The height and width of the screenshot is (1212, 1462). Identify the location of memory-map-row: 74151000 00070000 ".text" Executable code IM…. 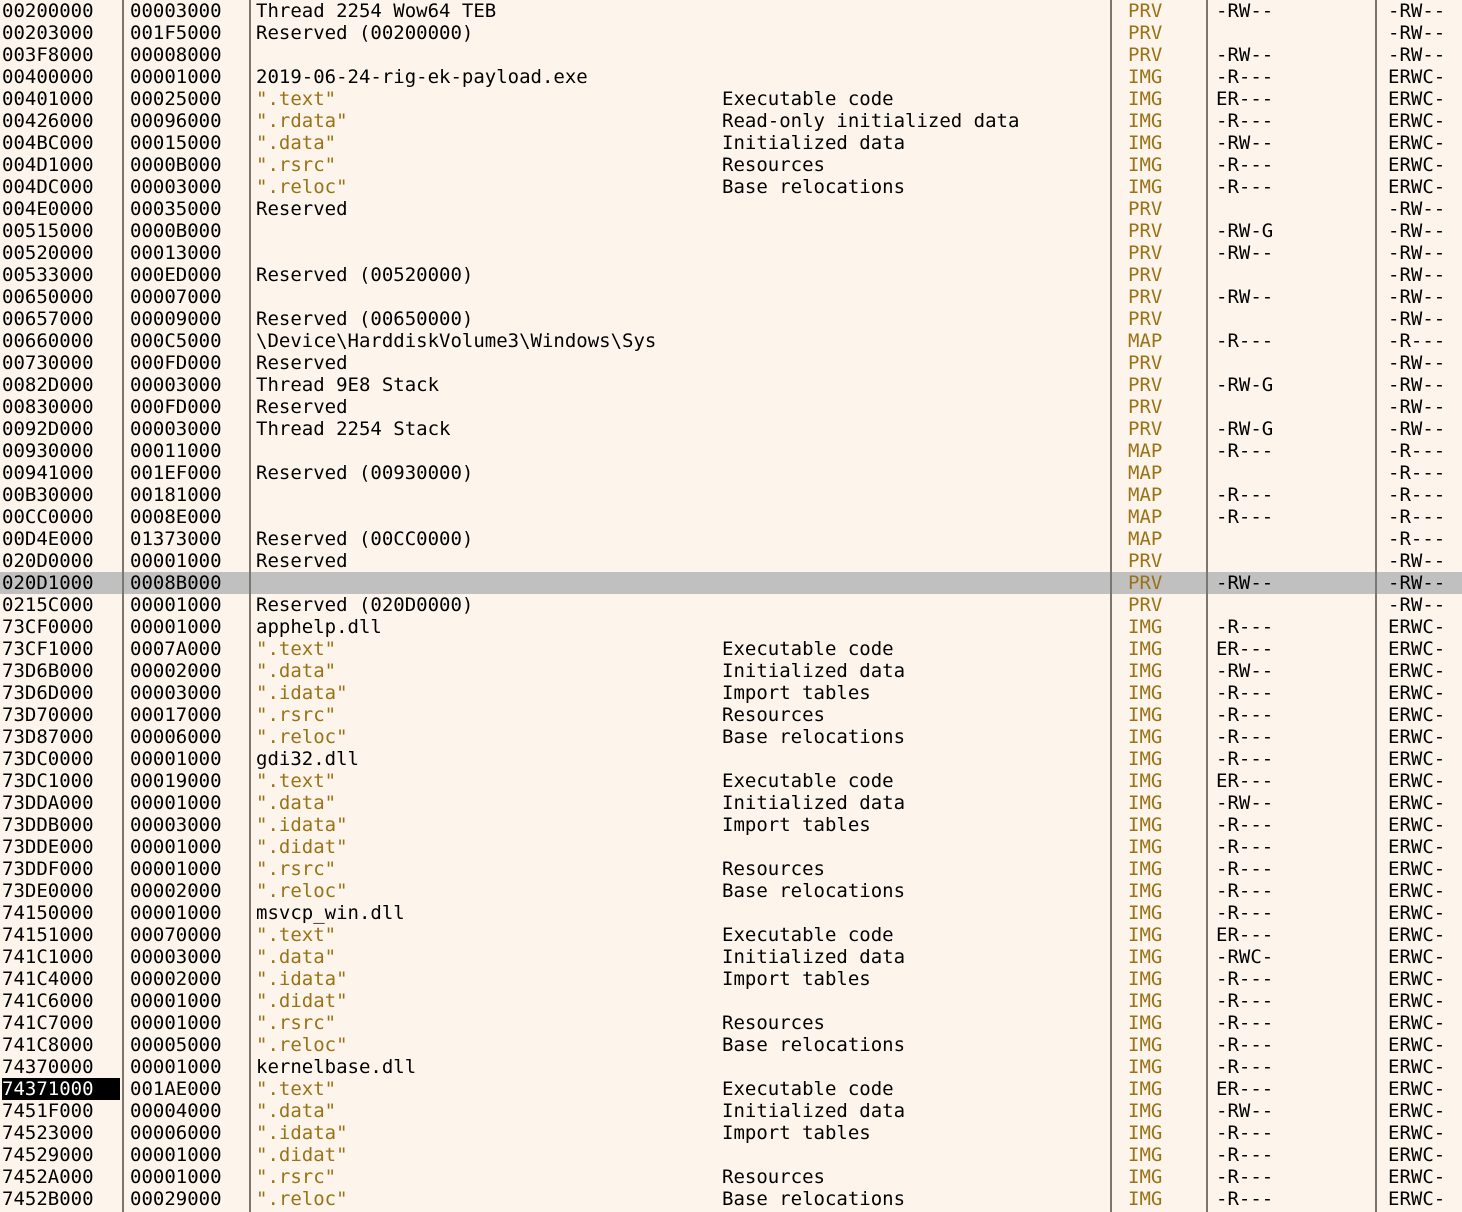
(731, 935).